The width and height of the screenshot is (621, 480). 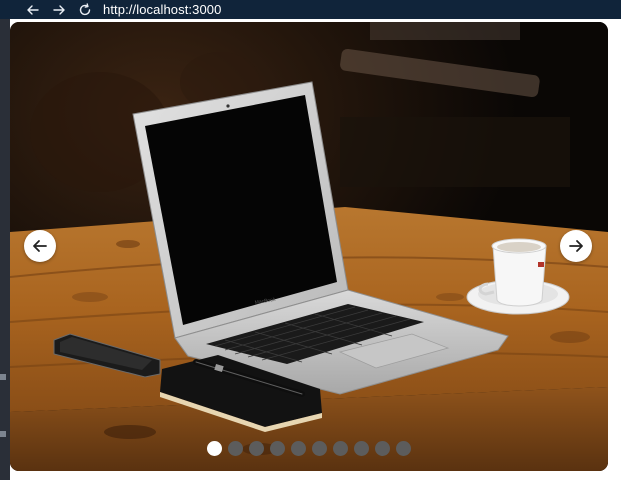 I want to click on browser-toolbar: http://localhost:3000, so click(x=310, y=9).